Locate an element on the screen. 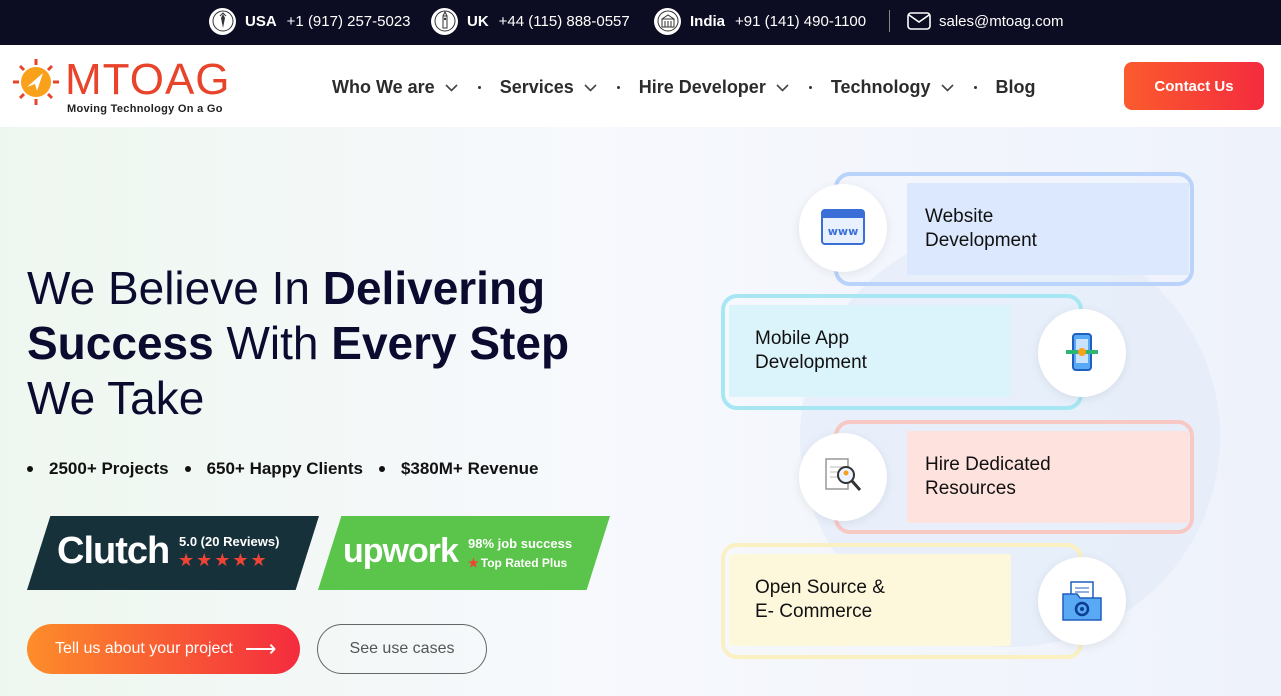  usa-contact: USA +1 (917) 257-5023 is located at coordinates (310, 21).